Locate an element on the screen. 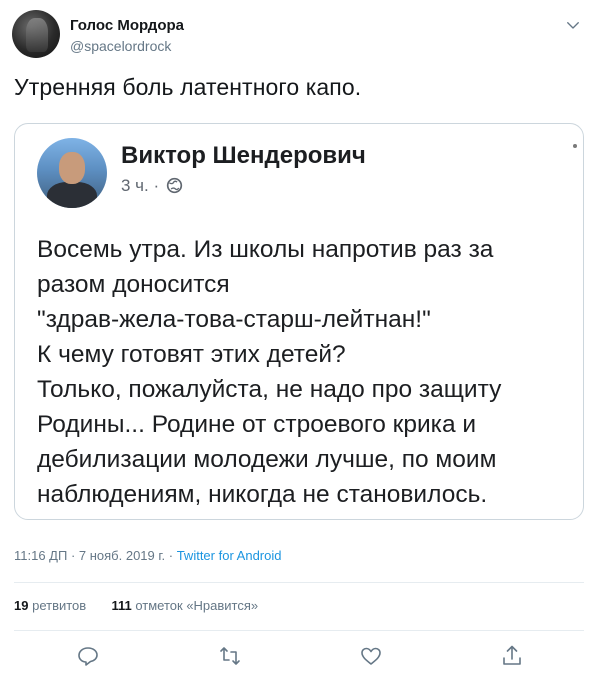  author-avatar is located at coordinates (36, 34).